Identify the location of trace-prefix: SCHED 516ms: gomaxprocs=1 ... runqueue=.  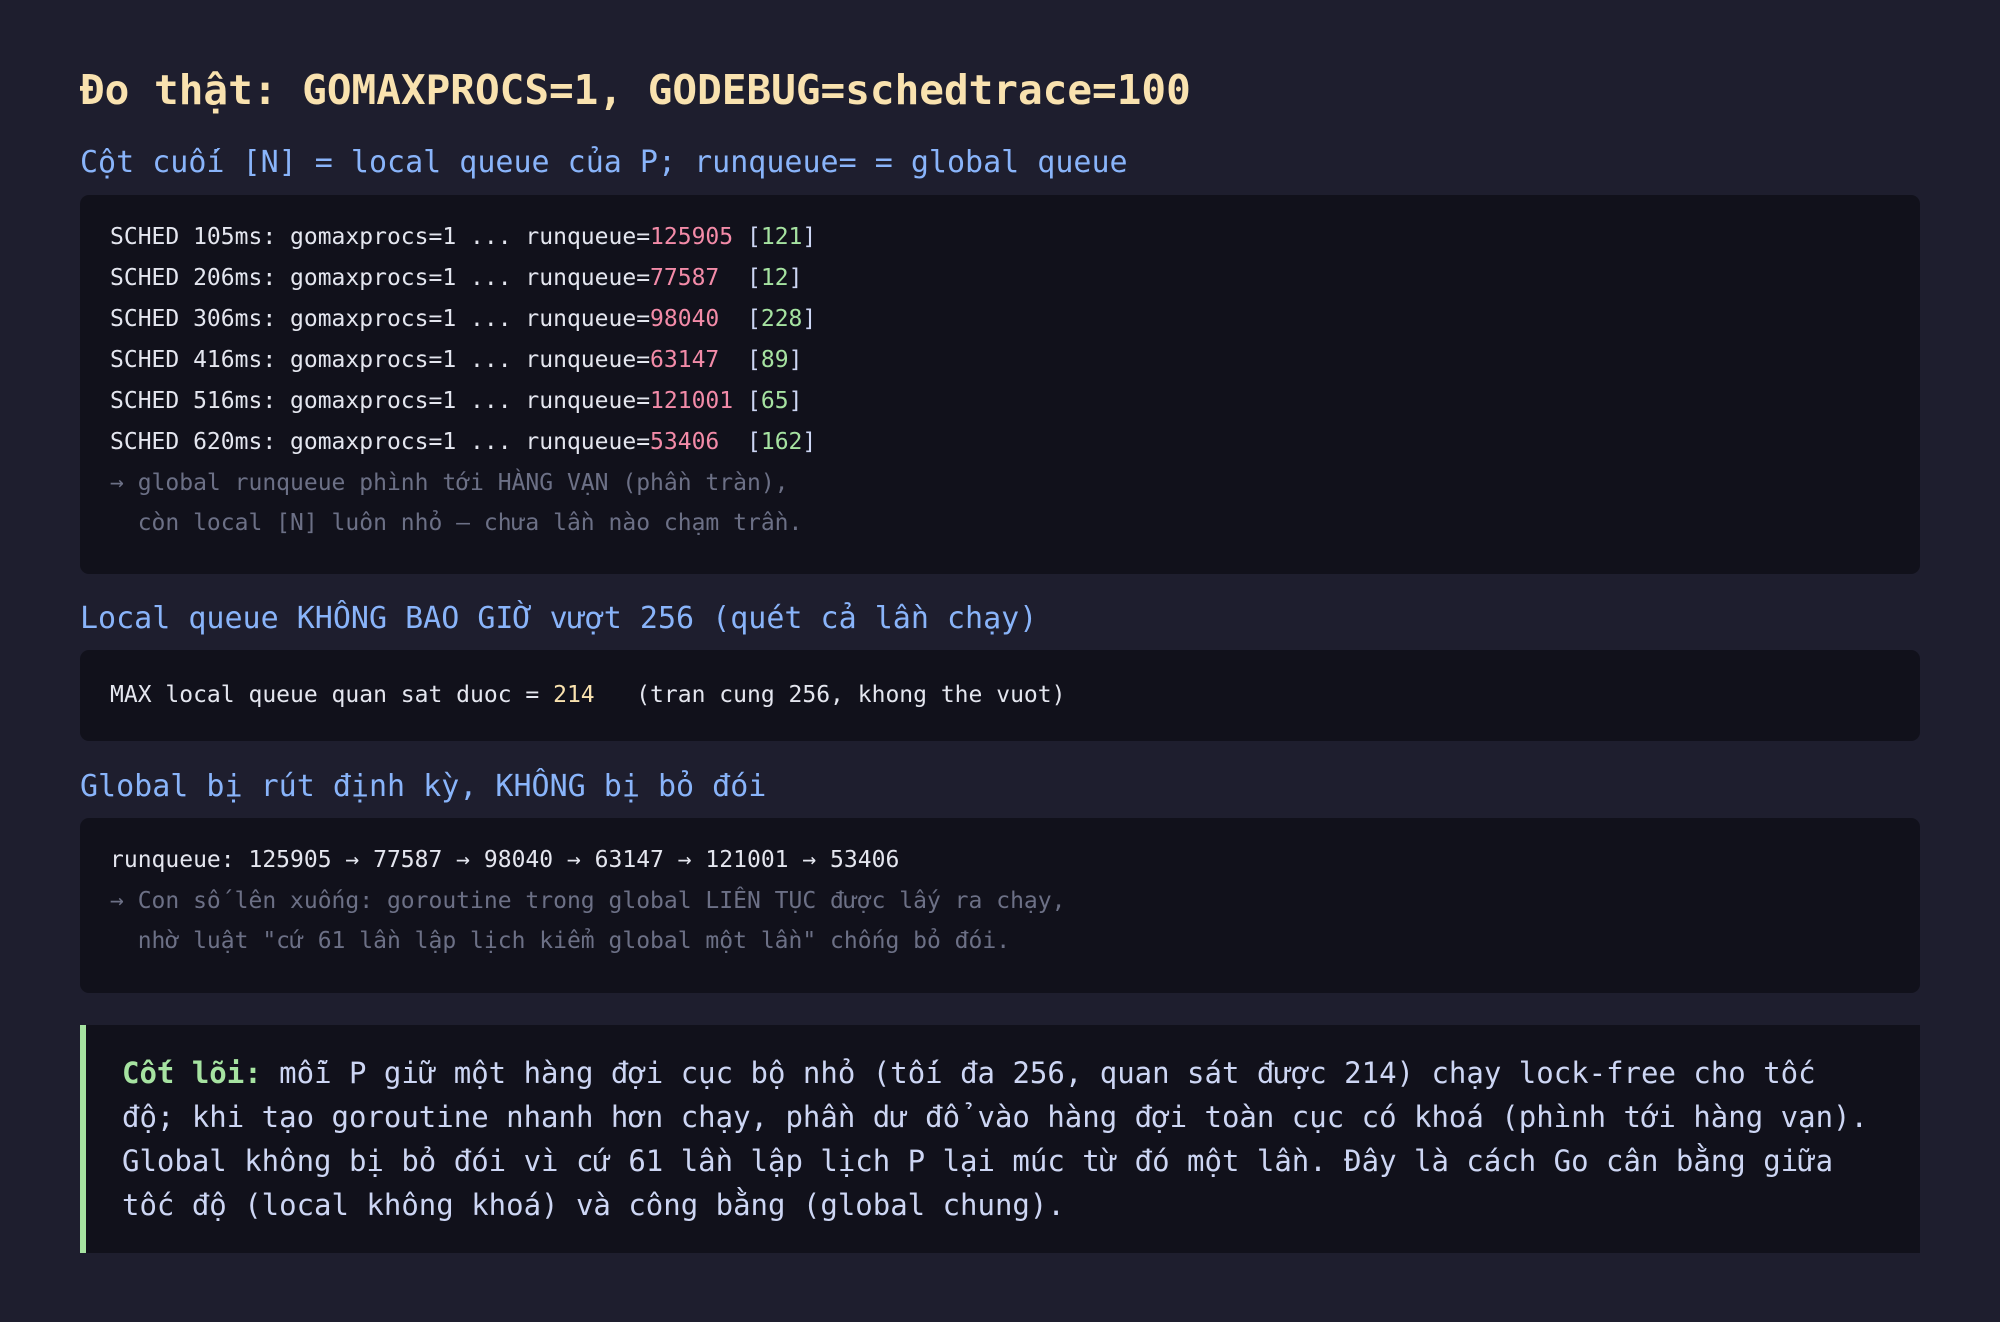
(380, 401).